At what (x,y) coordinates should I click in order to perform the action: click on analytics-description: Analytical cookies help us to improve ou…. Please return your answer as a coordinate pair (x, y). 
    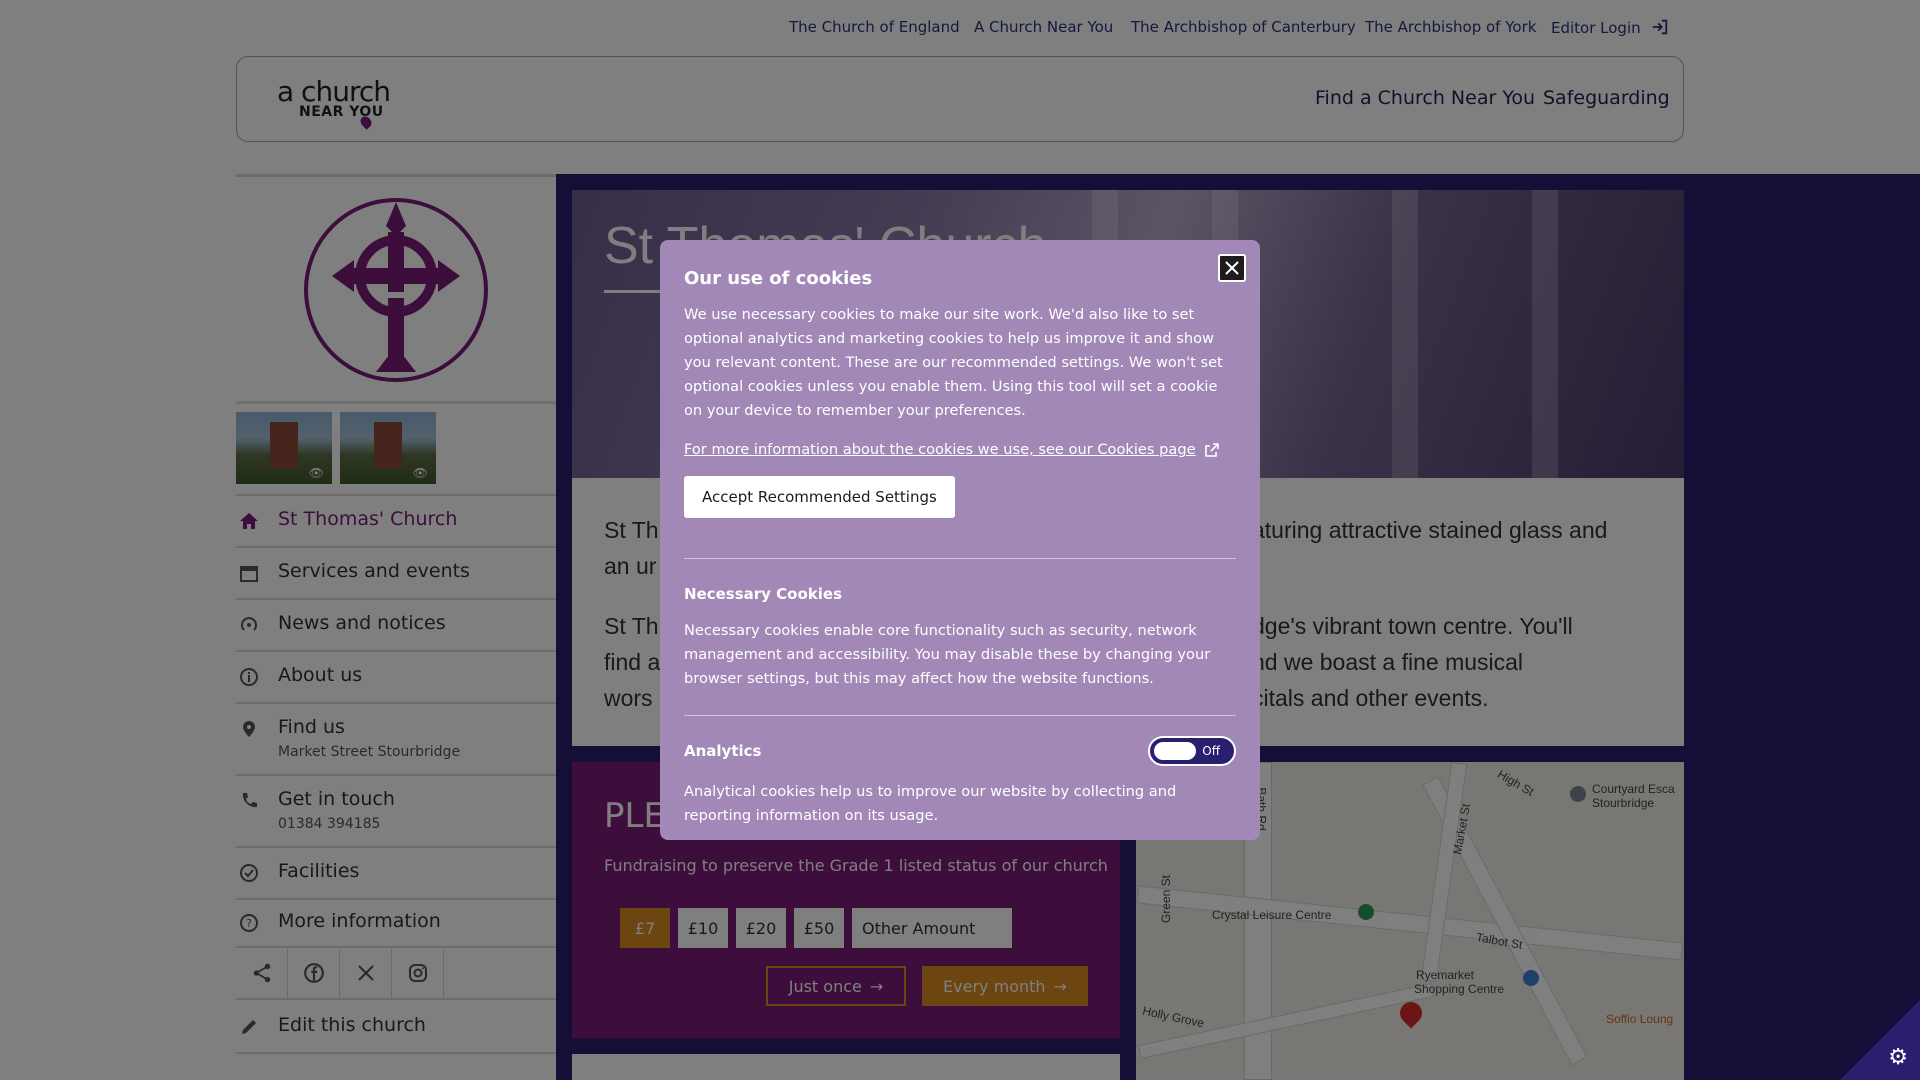
    Looking at the image, I should click on (930, 803).